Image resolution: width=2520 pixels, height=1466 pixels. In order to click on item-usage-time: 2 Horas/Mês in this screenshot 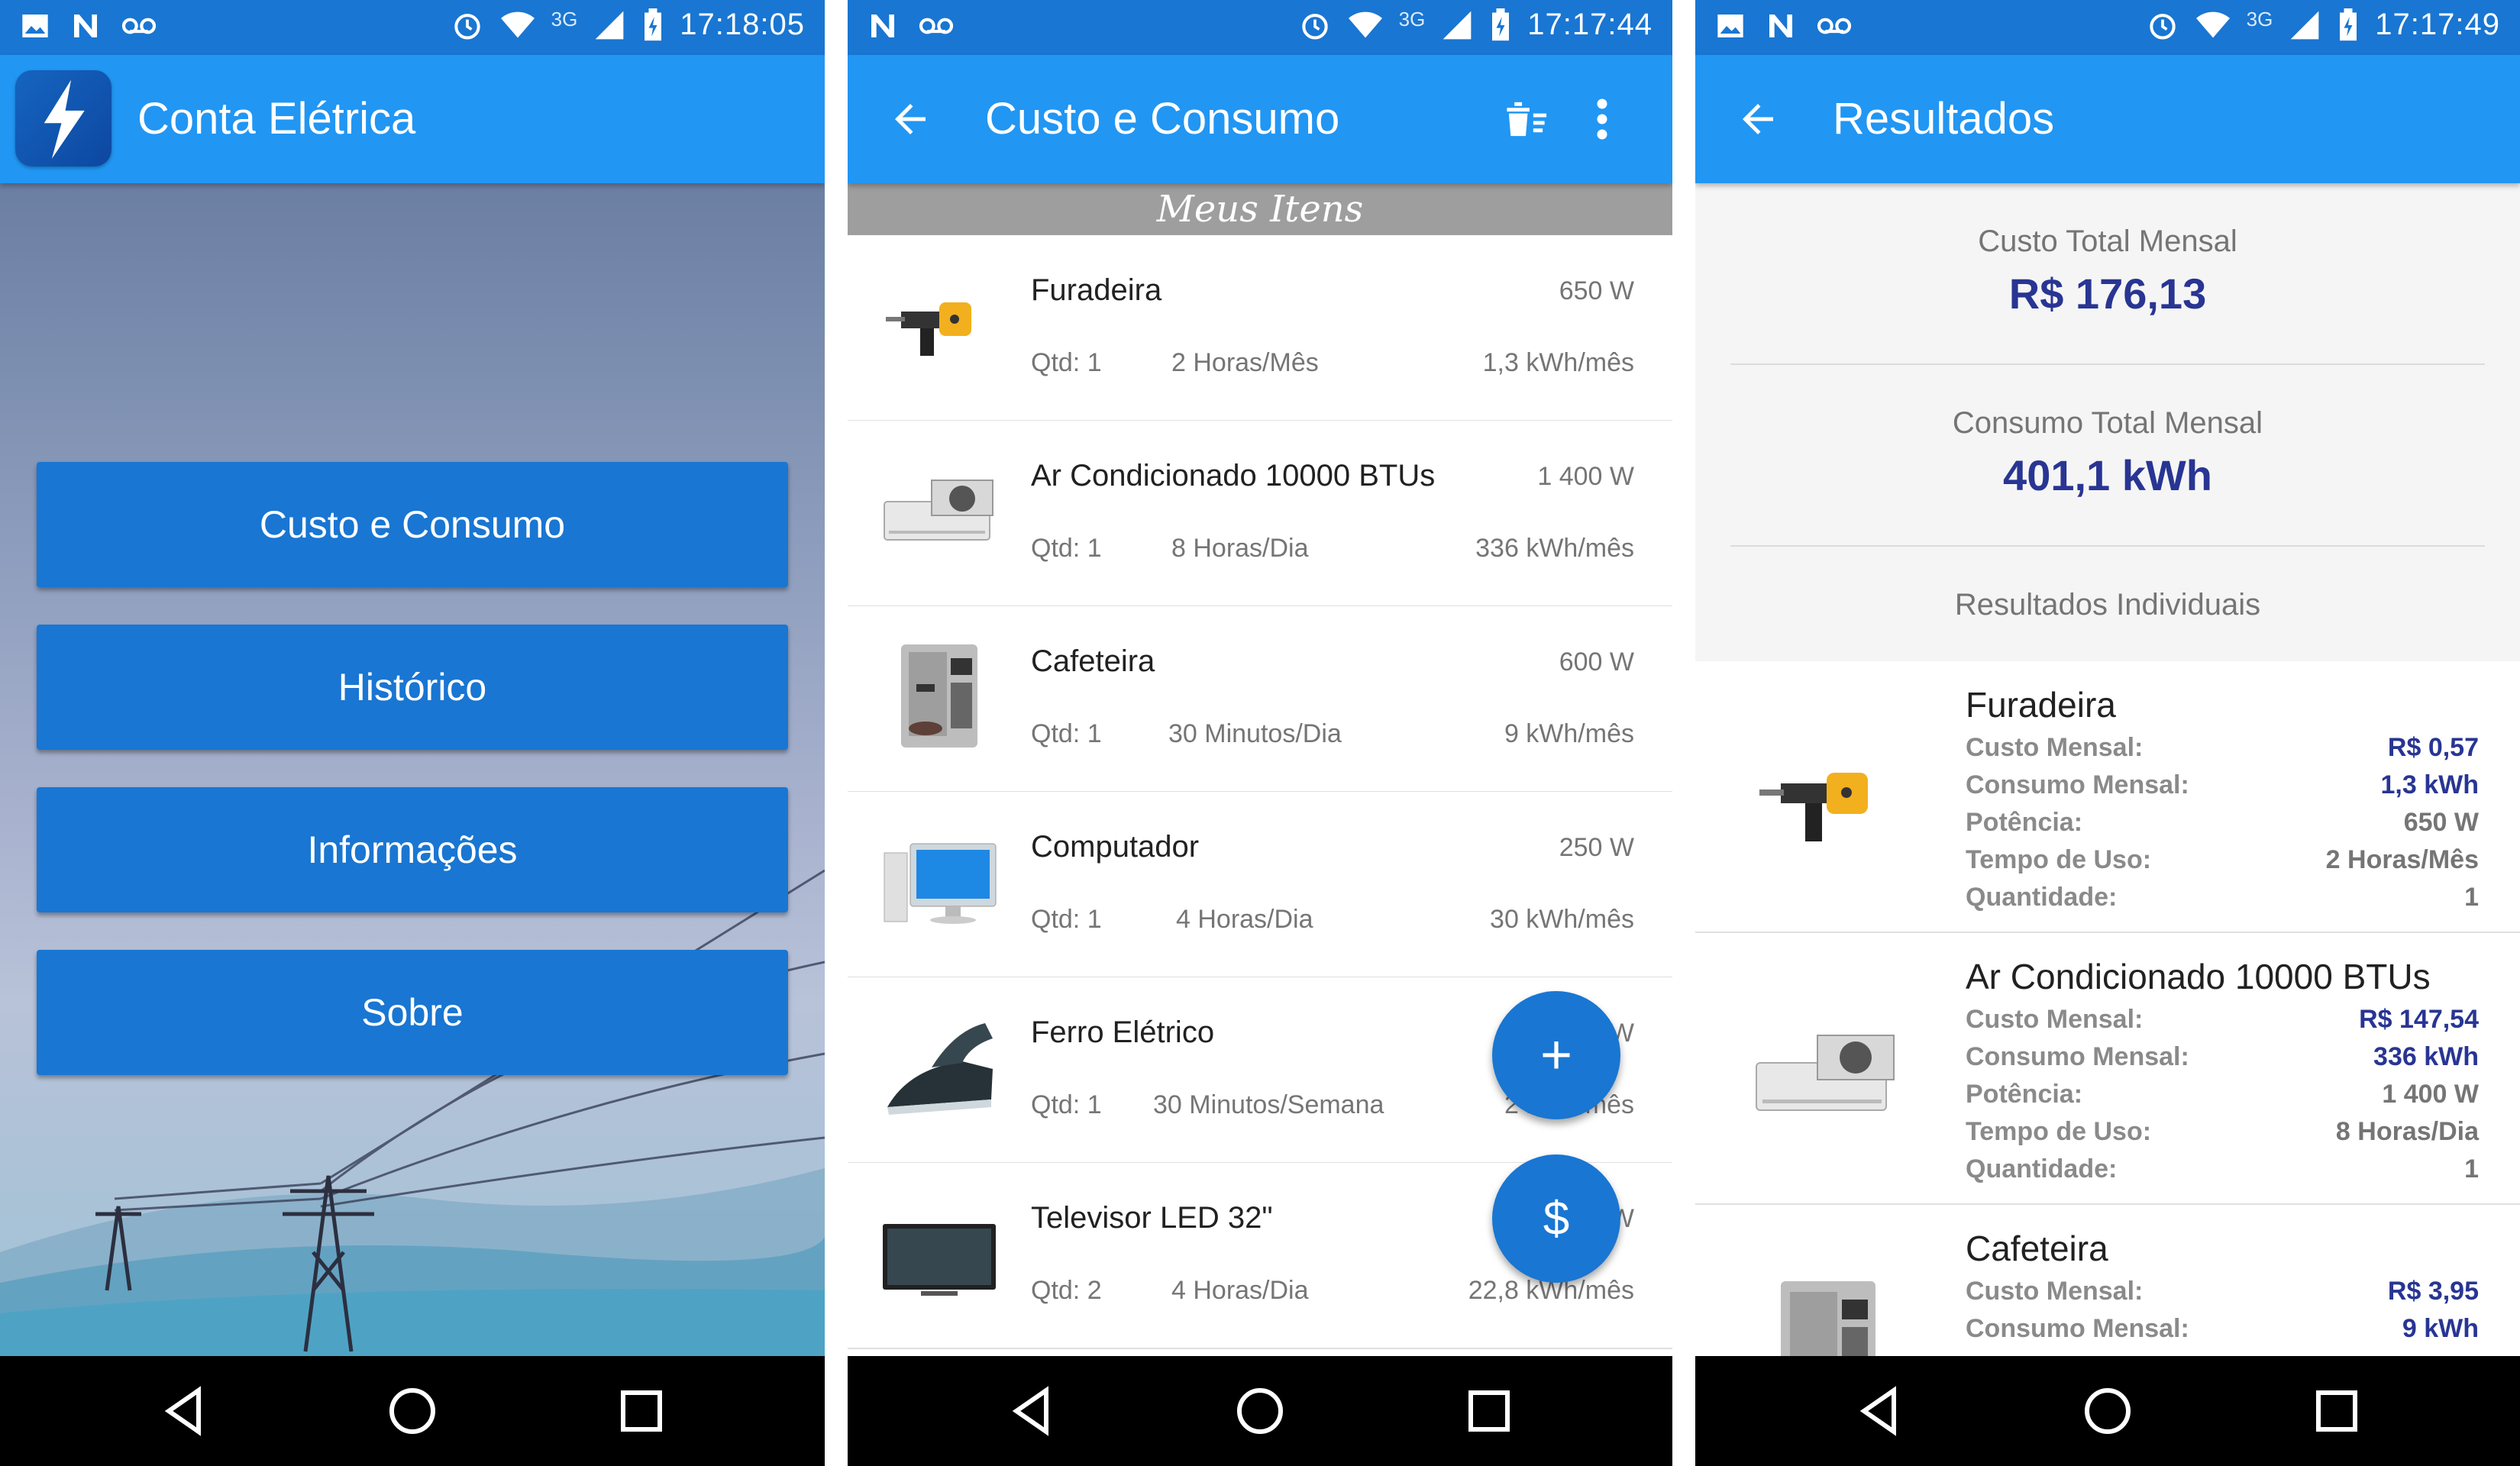, I will do `click(1245, 362)`.